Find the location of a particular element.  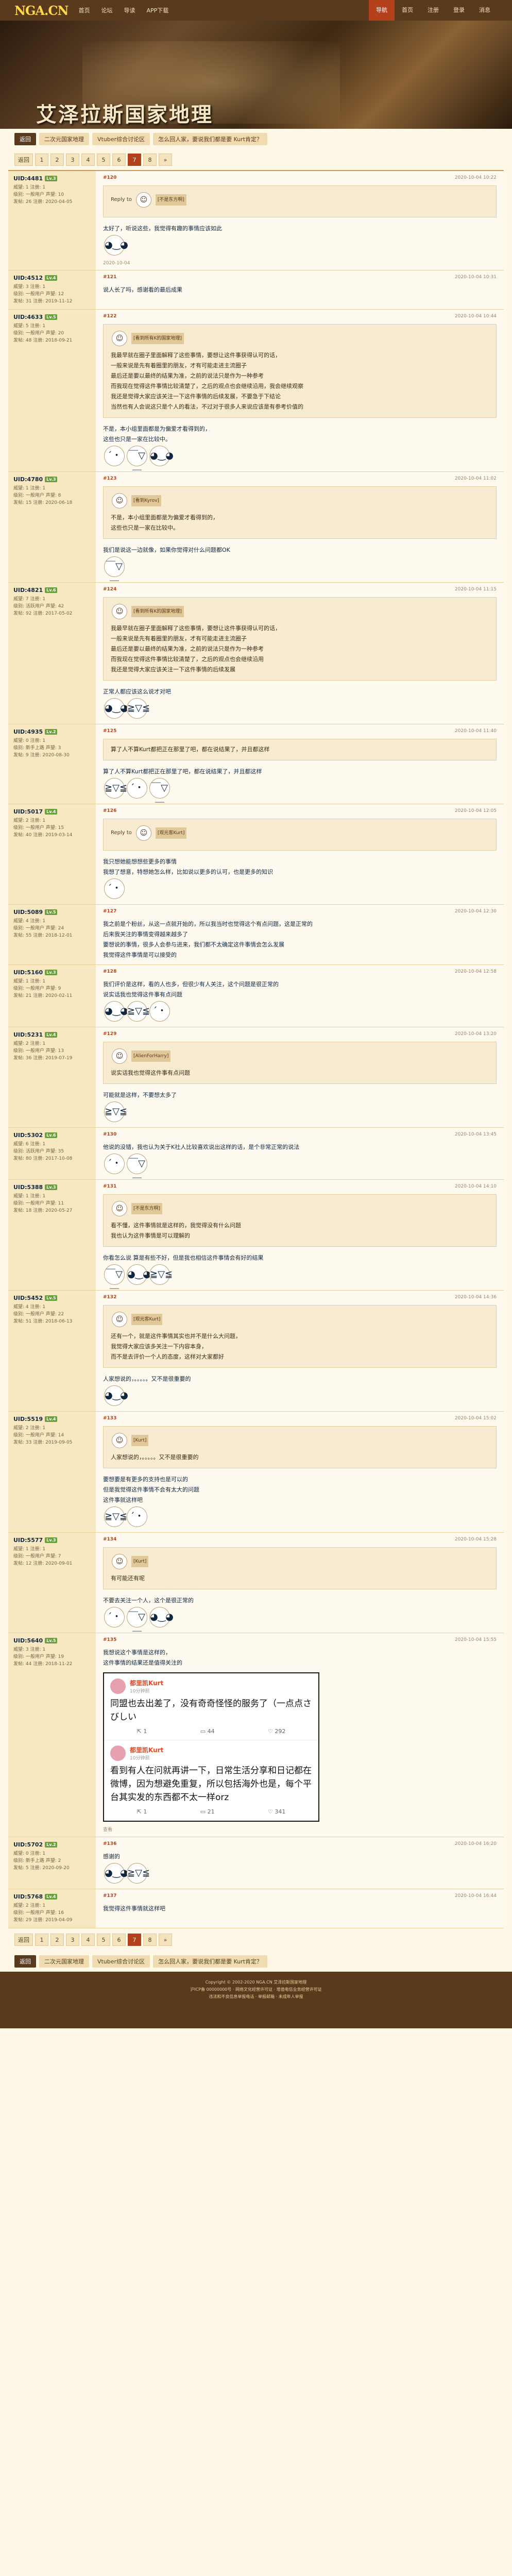

floor-number: #136 is located at coordinates (110, 1843).